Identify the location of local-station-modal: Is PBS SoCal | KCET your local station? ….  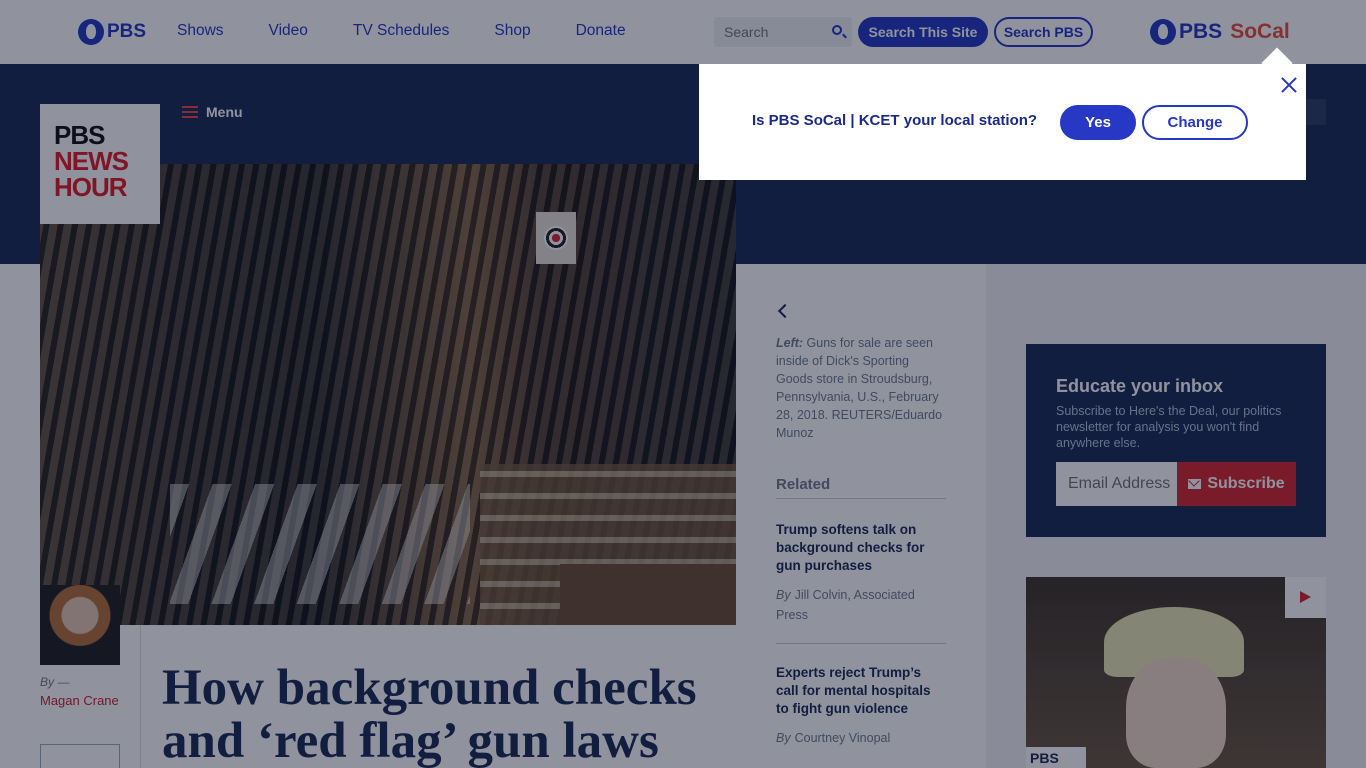
(1002, 122).